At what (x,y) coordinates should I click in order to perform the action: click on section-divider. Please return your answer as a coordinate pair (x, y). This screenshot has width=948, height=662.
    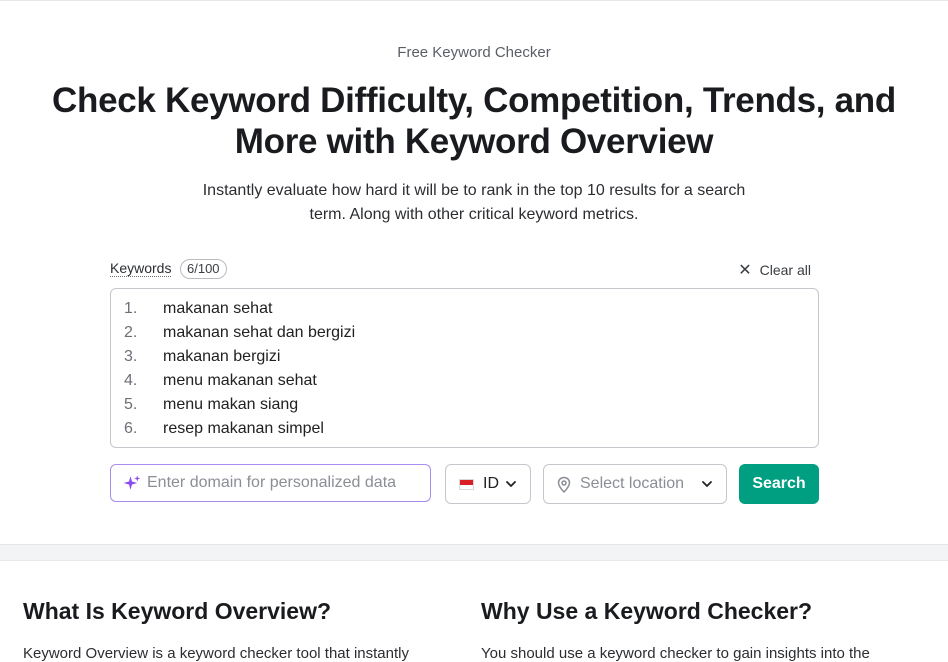
    Looking at the image, I should click on (474, 552).